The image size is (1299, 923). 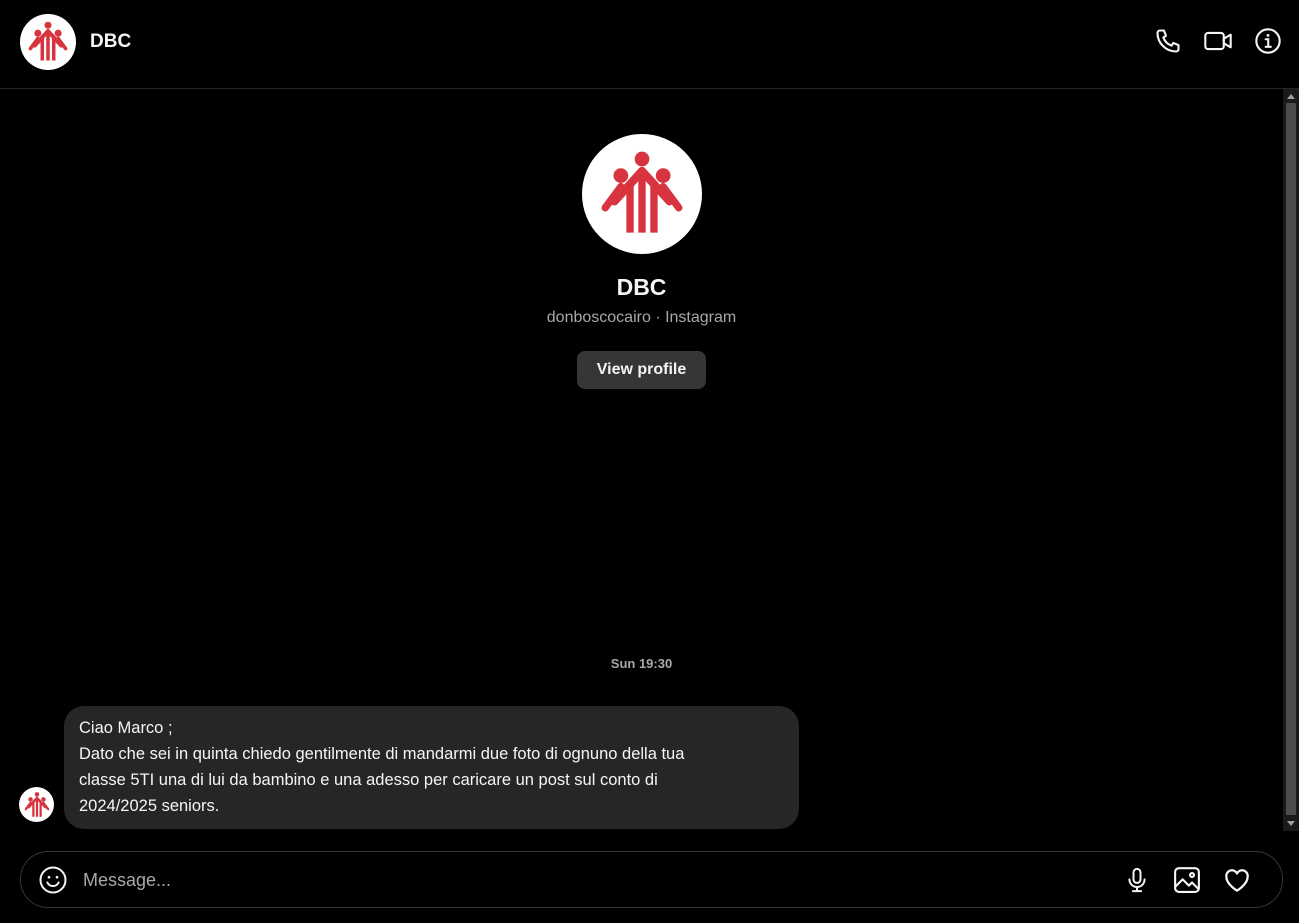 I want to click on scroll-down-arrow-icon, so click(x=1291, y=823).